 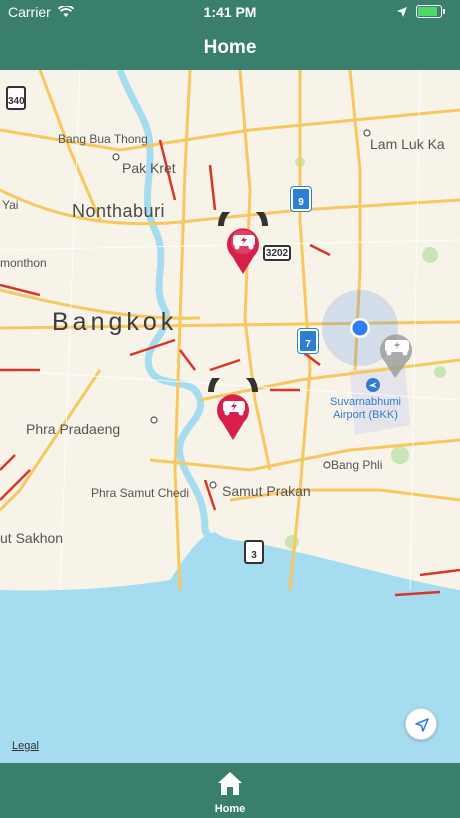 I want to click on route-shield-9: 9, so click(x=301, y=199).